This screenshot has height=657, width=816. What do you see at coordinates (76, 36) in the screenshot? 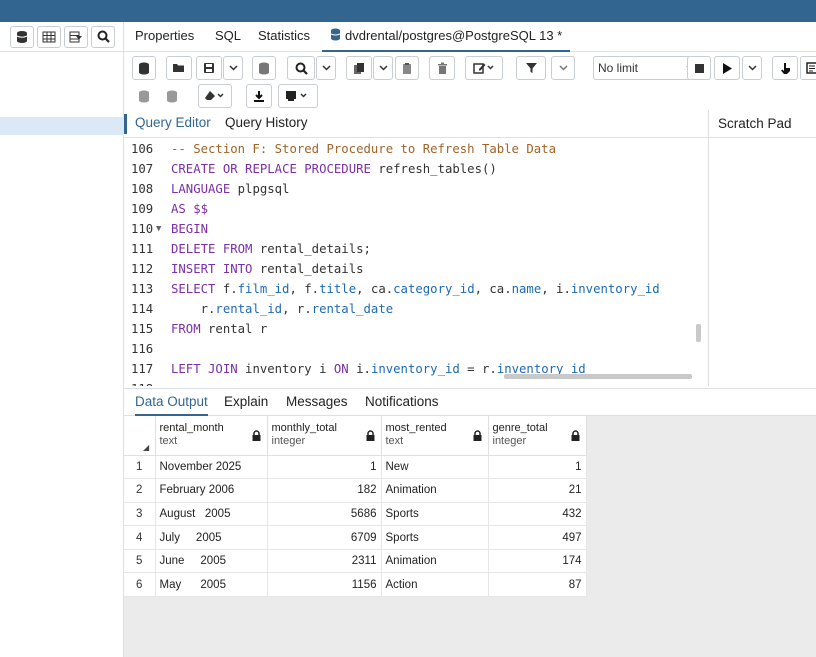
I see `filtered-rows-icon` at bounding box center [76, 36].